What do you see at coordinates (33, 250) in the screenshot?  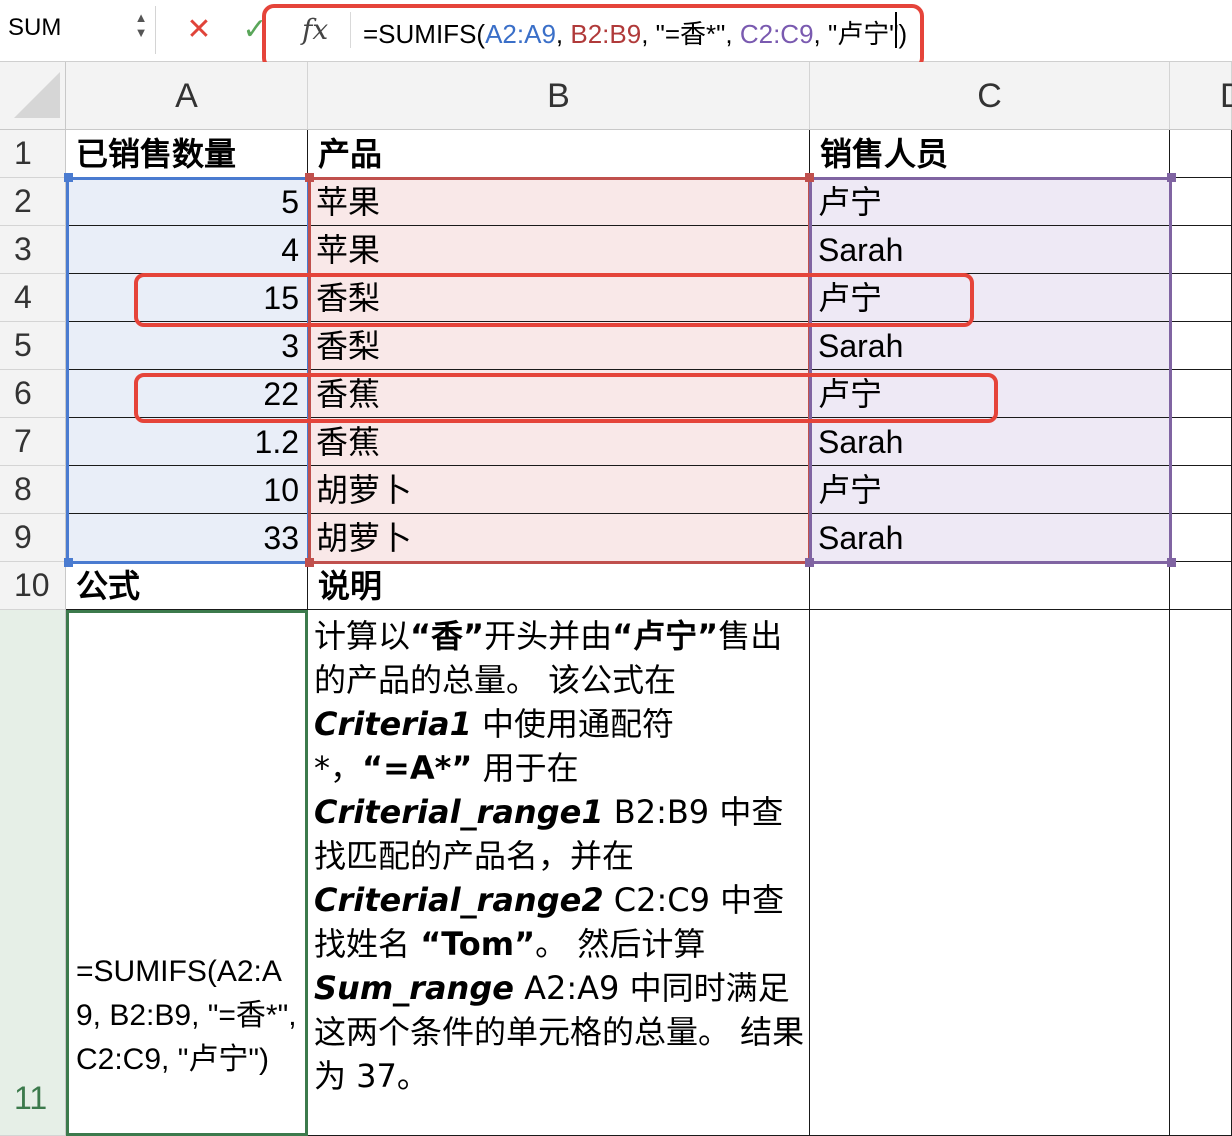 I see `row-header-3: 3` at bounding box center [33, 250].